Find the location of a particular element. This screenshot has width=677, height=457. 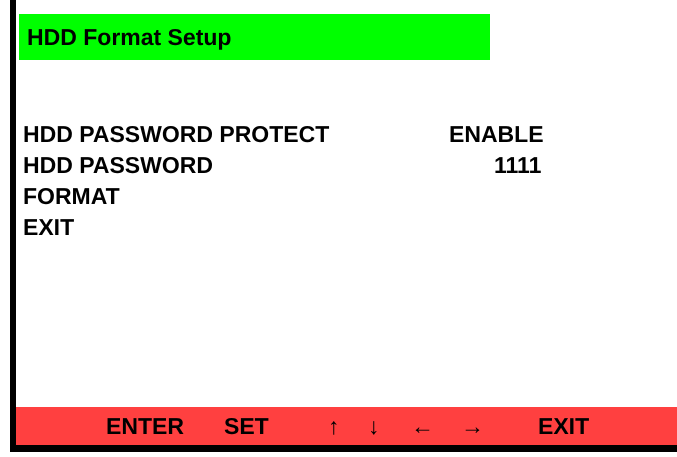

menu-item: FORMAT is located at coordinates (71, 196).